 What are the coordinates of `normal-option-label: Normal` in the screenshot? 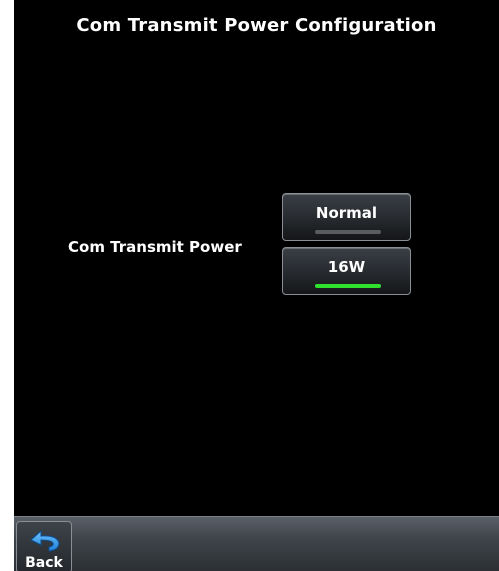 It's located at (346, 213).